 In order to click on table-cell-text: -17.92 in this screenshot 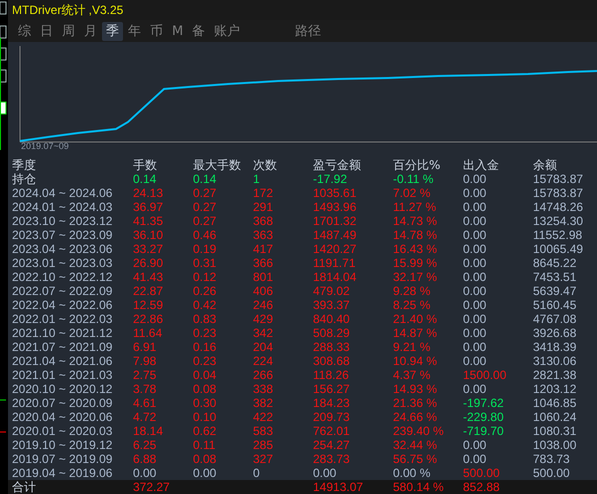, I will do `click(330, 179)`.